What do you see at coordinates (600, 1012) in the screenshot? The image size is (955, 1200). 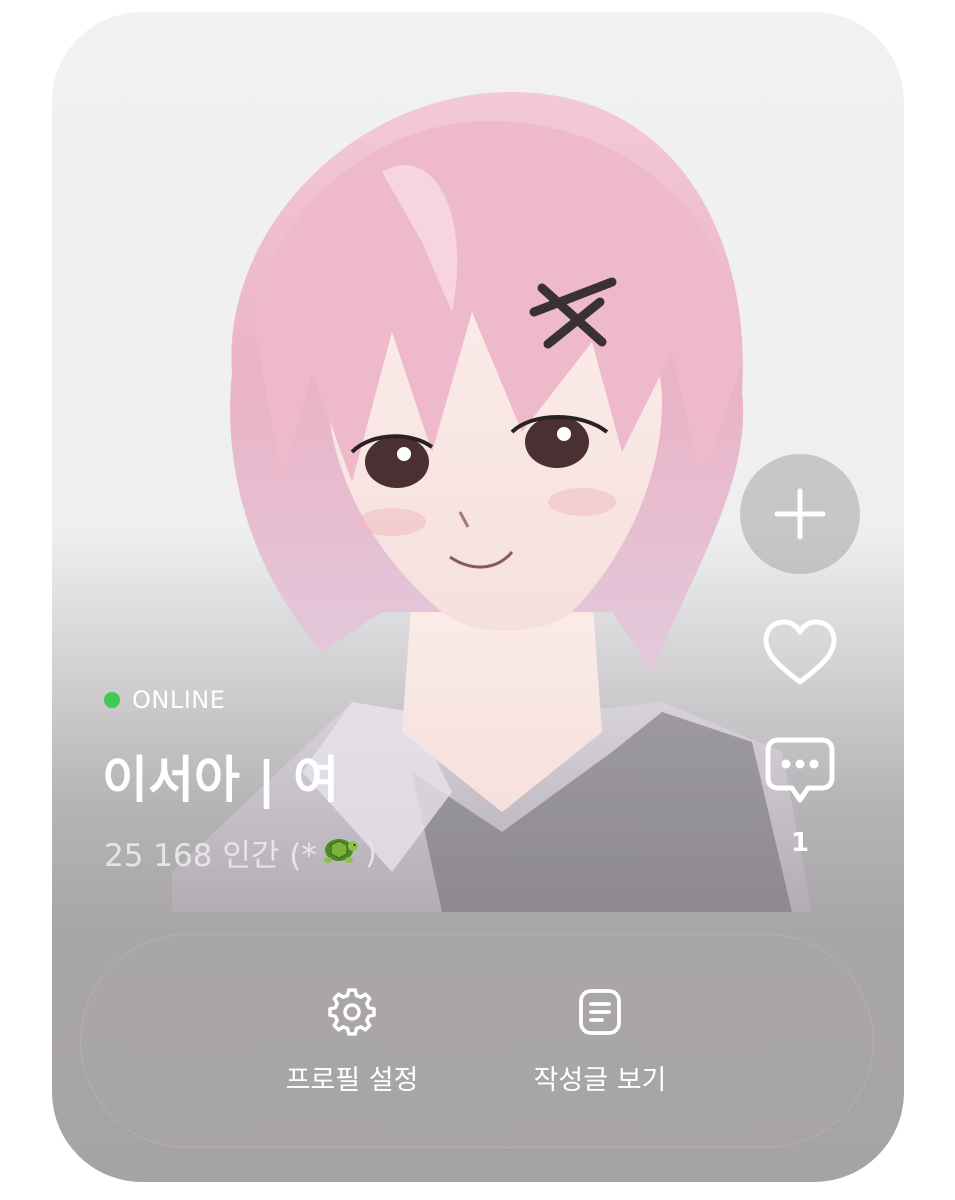 I see `document-icon` at bounding box center [600, 1012].